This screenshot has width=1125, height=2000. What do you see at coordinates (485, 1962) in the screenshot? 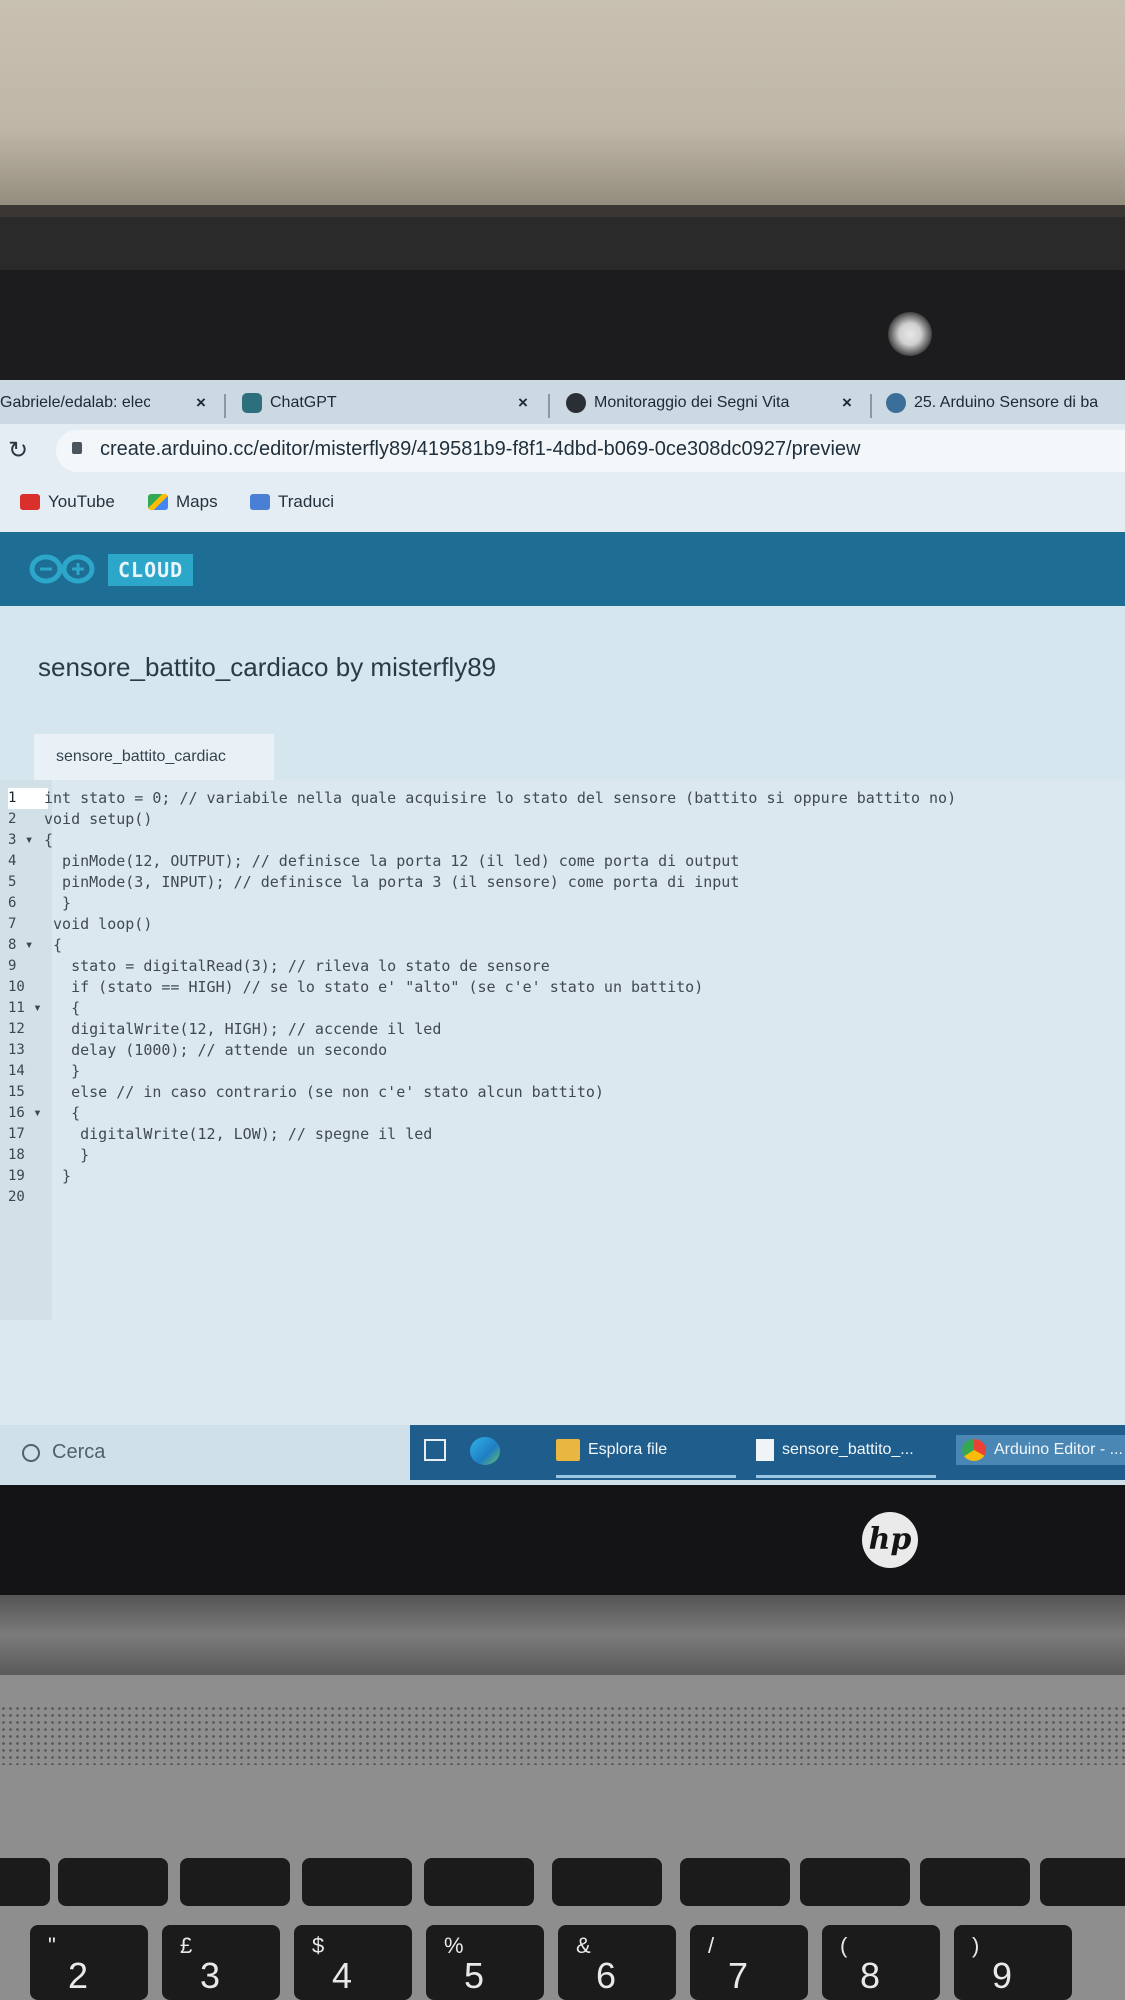
I see `key-5: % 5` at bounding box center [485, 1962].